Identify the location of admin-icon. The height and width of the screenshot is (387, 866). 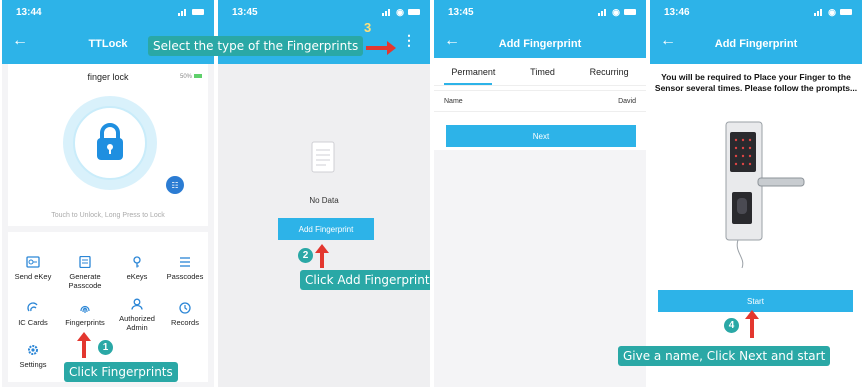
(137, 304).